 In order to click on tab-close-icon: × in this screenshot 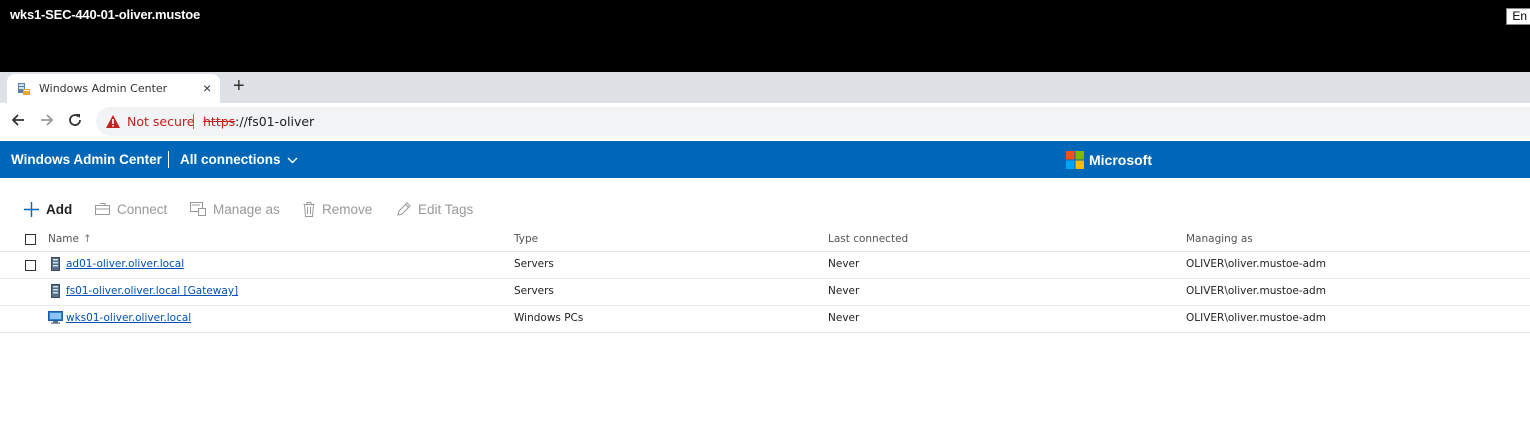, I will do `click(207, 88)`.